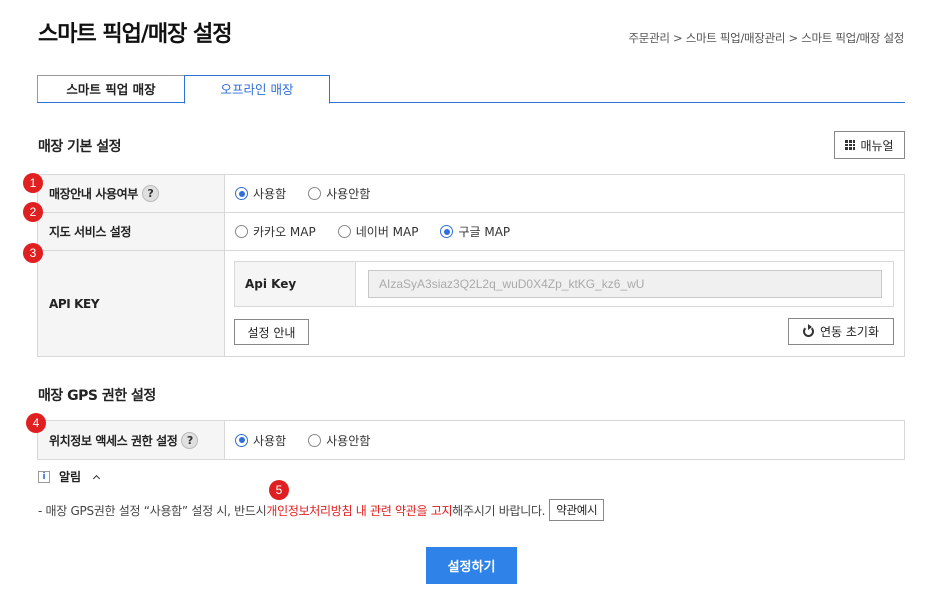 The width and height of the screenshot is (940, 604). I want to click on row-label: 매장안내 사용여부 ?, so click(131, 193).